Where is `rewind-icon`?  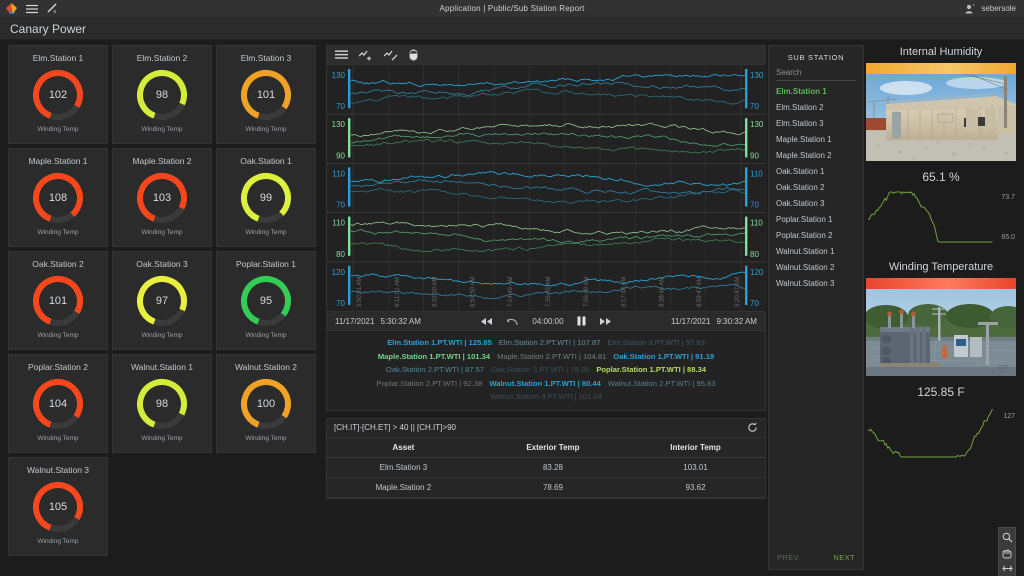
rewind-icon is located at coordinates (486, 321).